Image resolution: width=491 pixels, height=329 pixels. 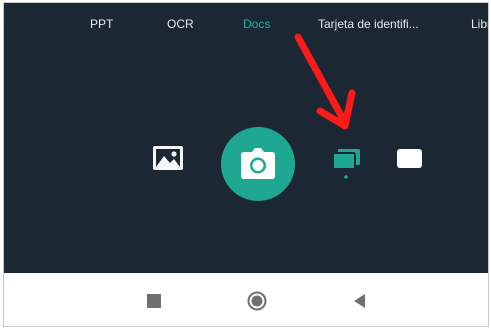 I want to click on annotation-arrow-icon, so click(x=325, y=81).